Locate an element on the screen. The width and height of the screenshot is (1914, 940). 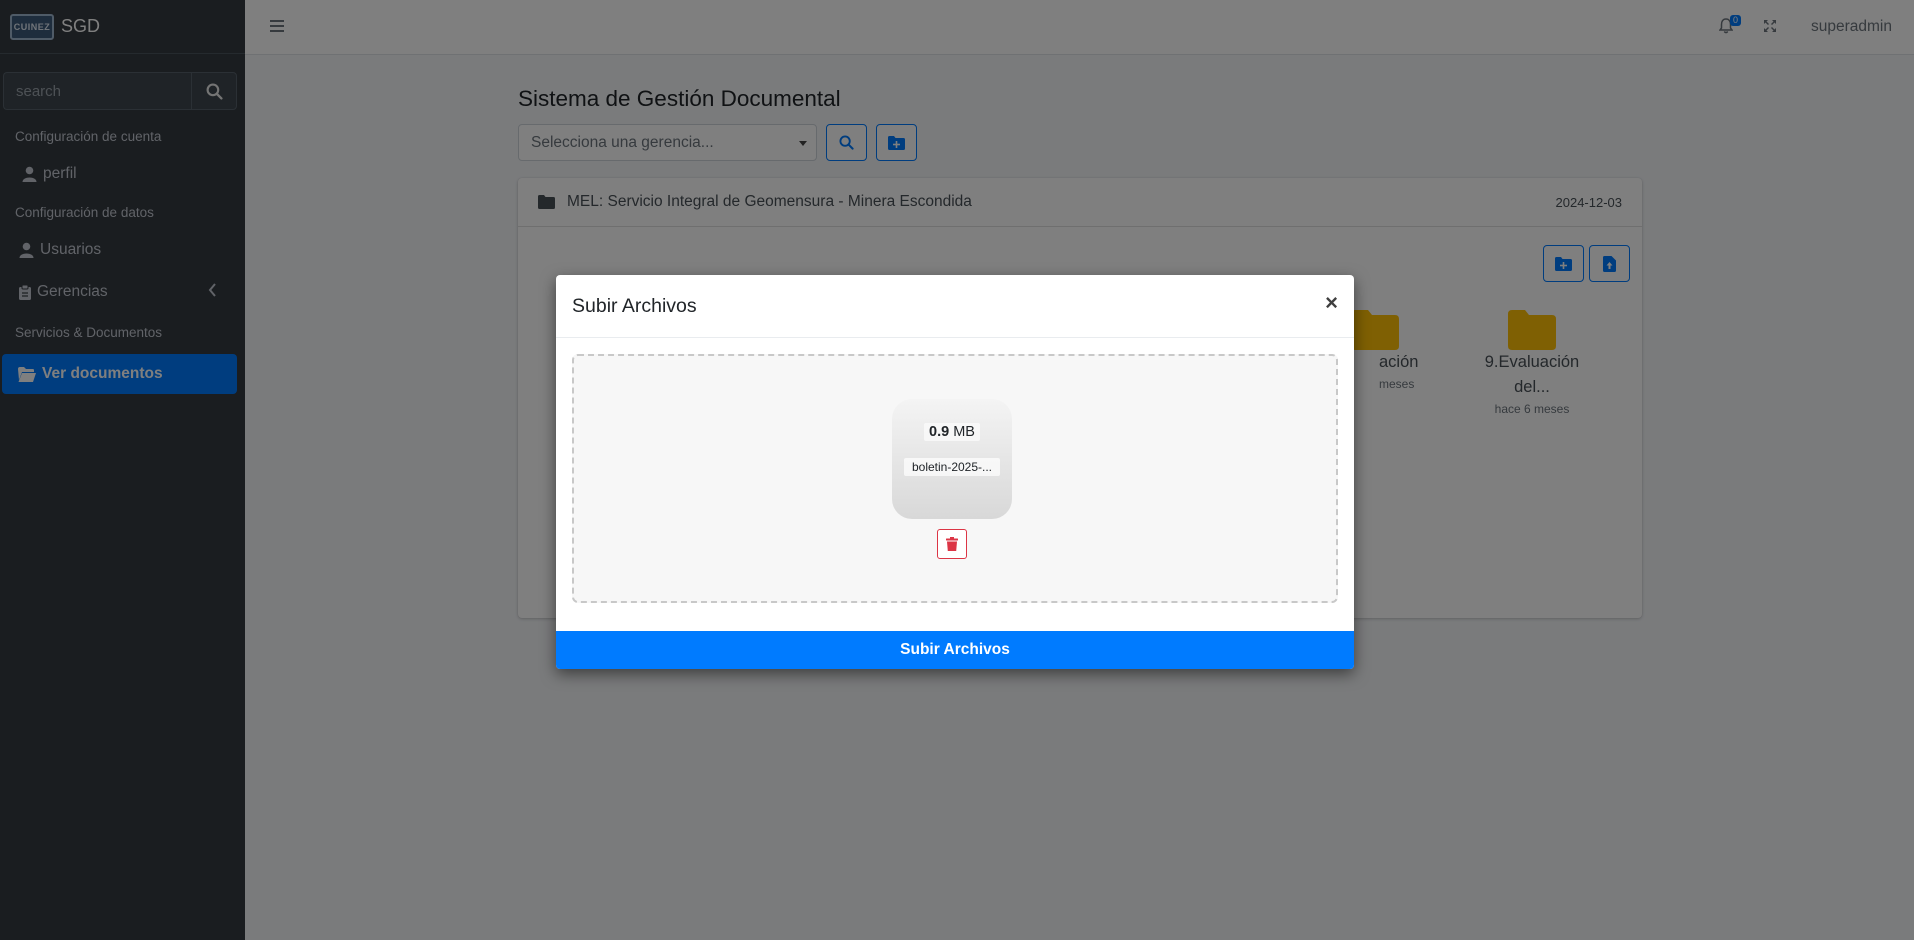
modal-header: Subir Archivos × is located at coordinates (955, 306).